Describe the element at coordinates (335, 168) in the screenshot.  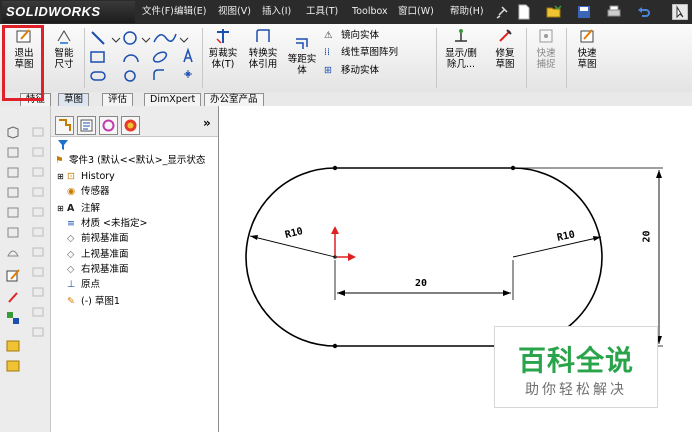
I see `endpoint` at that location.